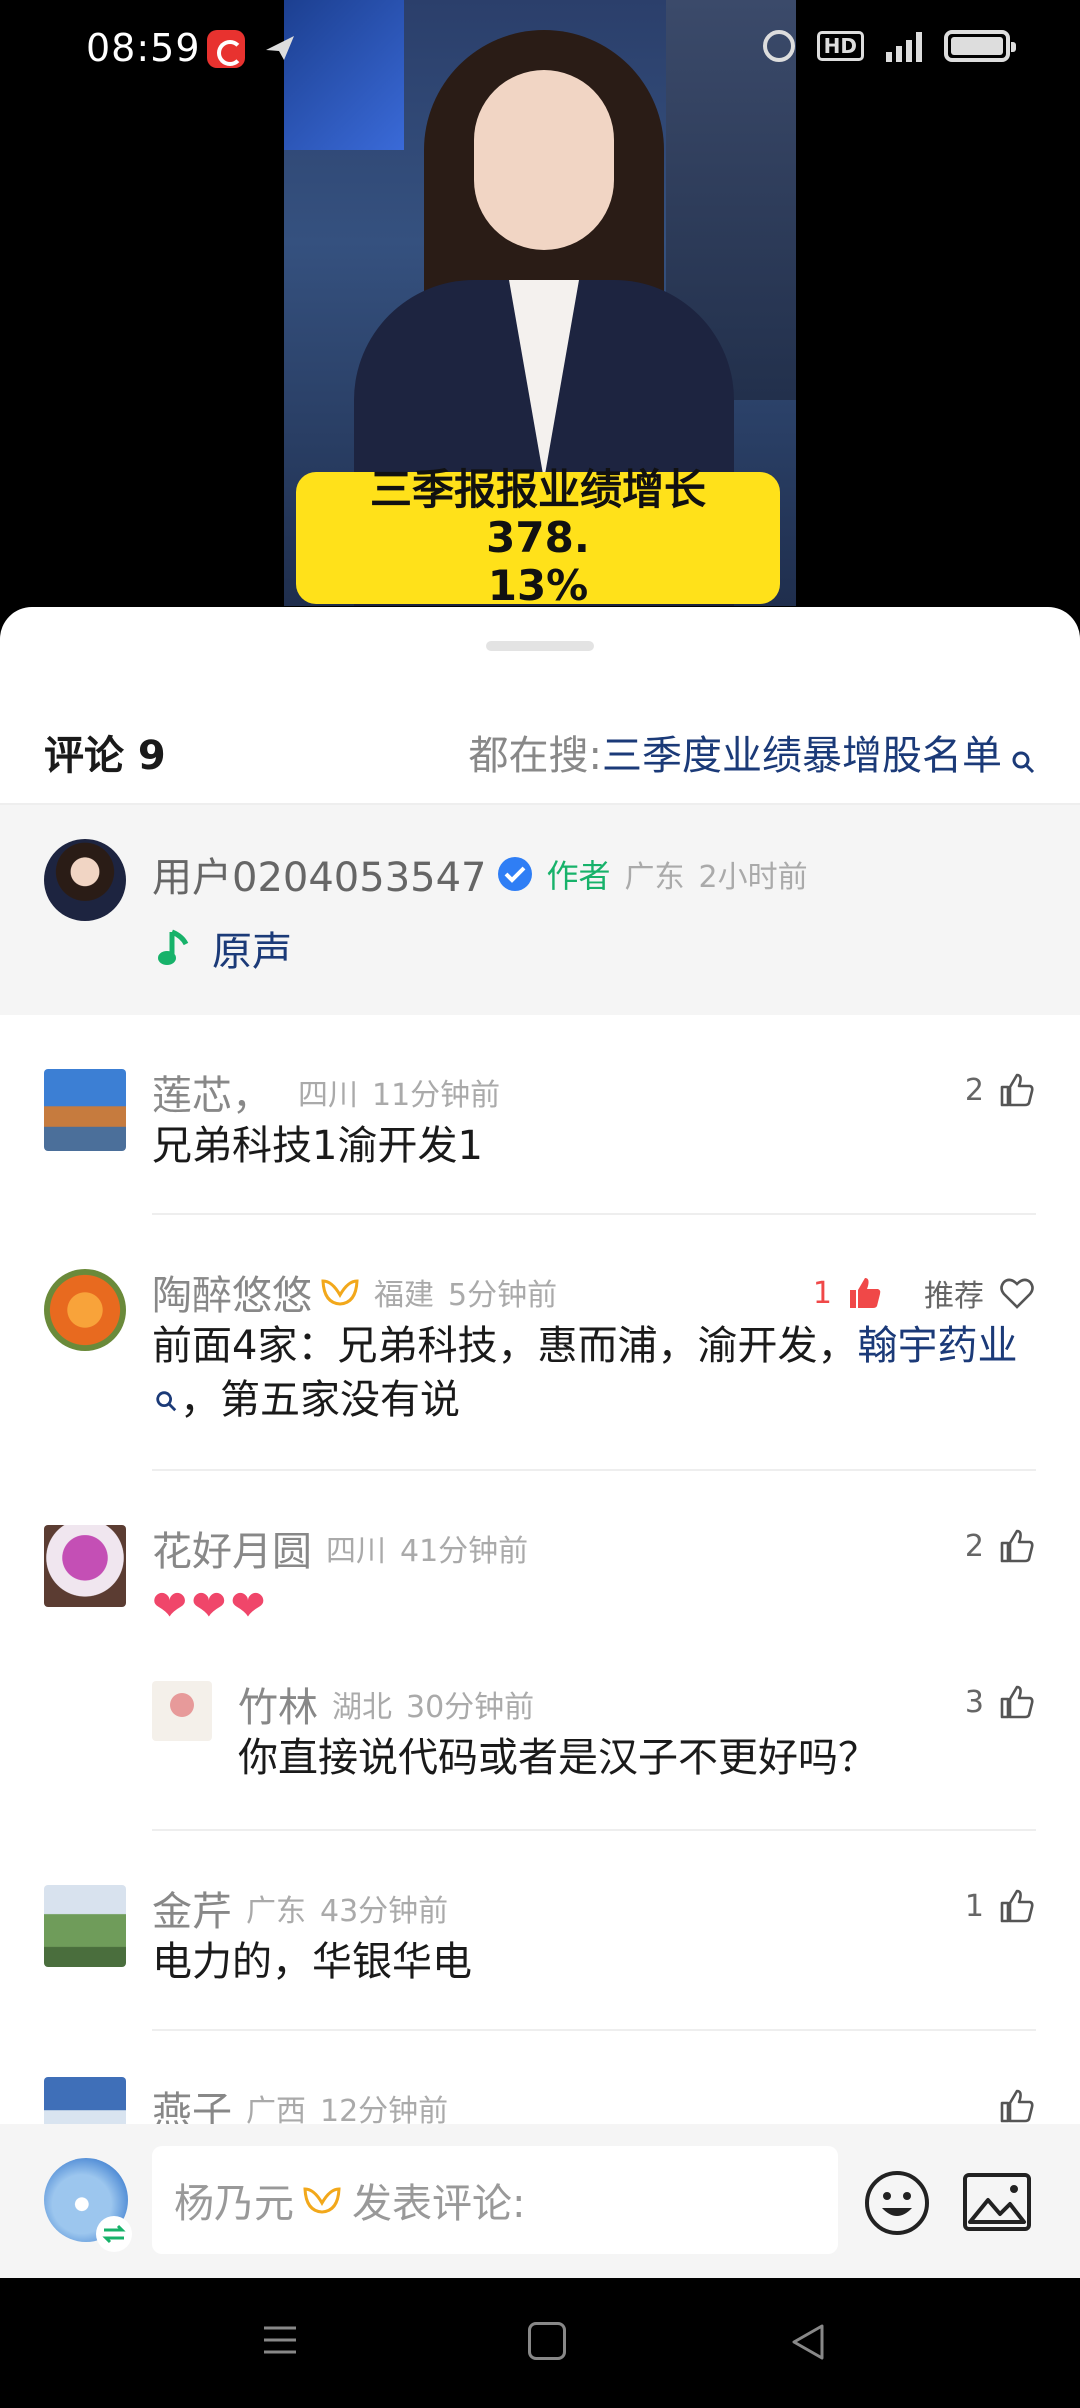 The height and width of the screenshot is (2408, 1080). I want to click on comment-item: 金芹 广东 43分钟前 电力的，华银华电 1, so click(540, 1955).